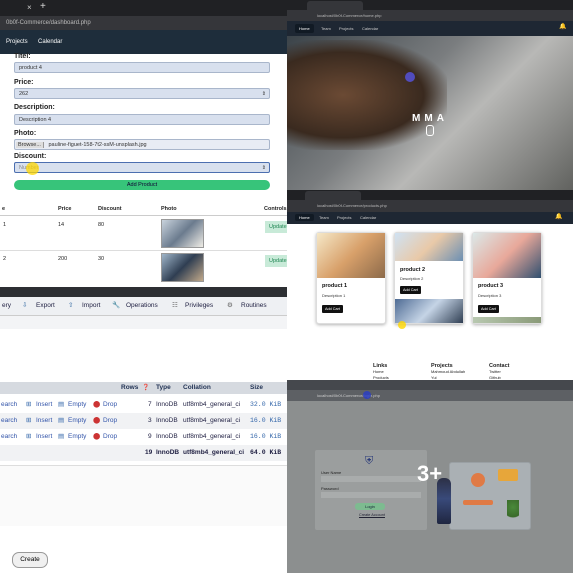  Describe the element at coordinates (91, 306) in the screenshot. I see `tab-import: Import` at that location.